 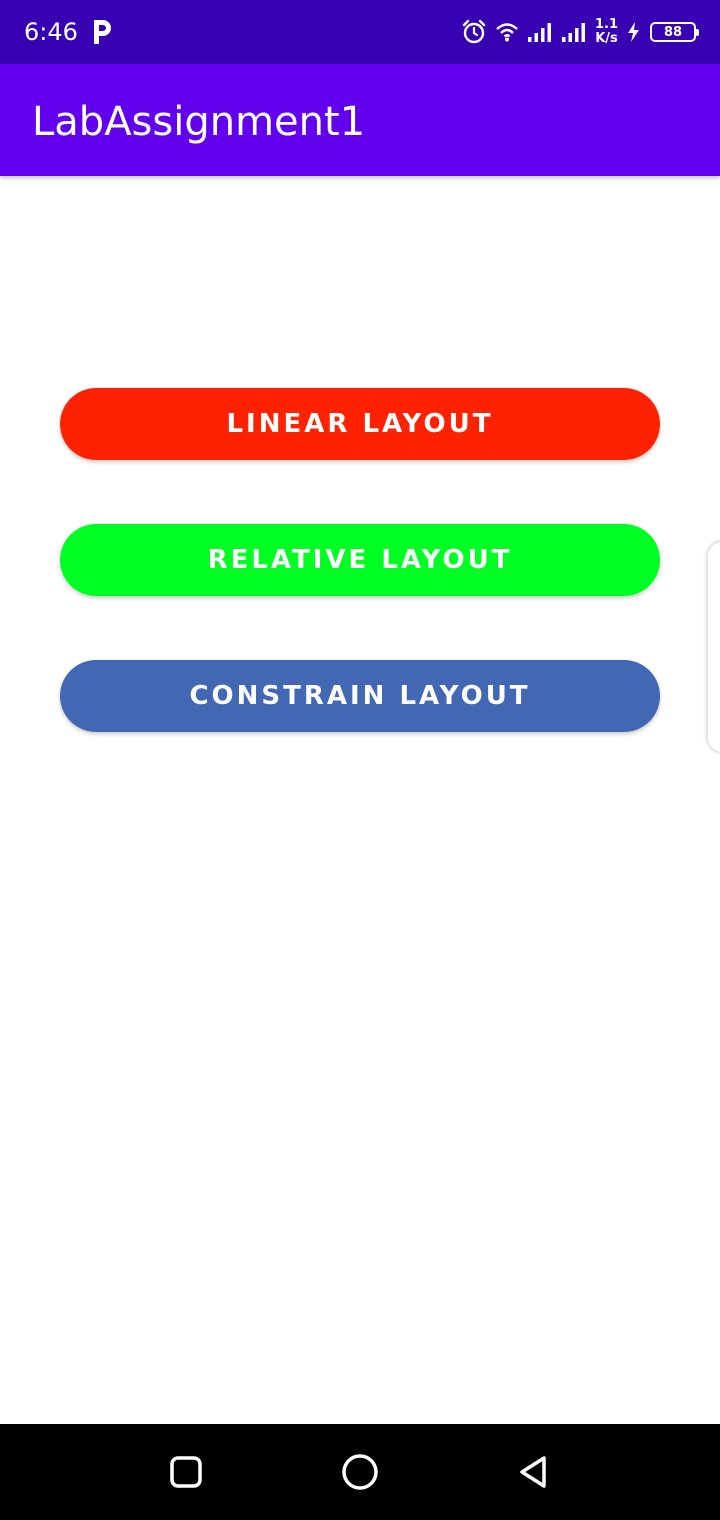 I want to click on network-speed: 1.1 K/s, so click(x=606, y=32).